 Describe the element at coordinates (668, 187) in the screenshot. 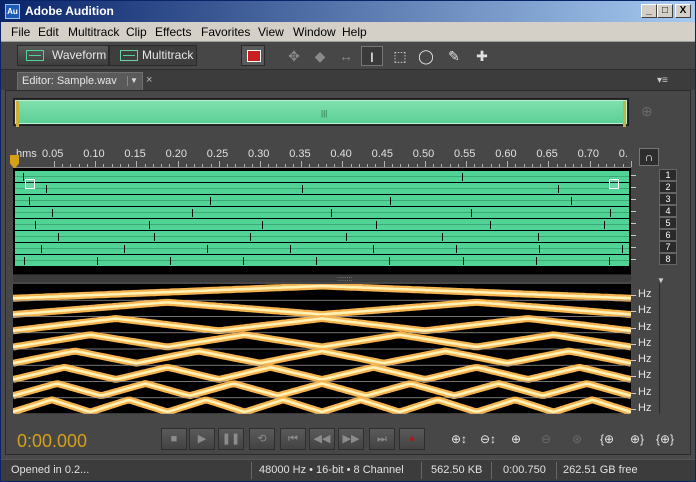

I see `channel-label-2: 2` at that location.